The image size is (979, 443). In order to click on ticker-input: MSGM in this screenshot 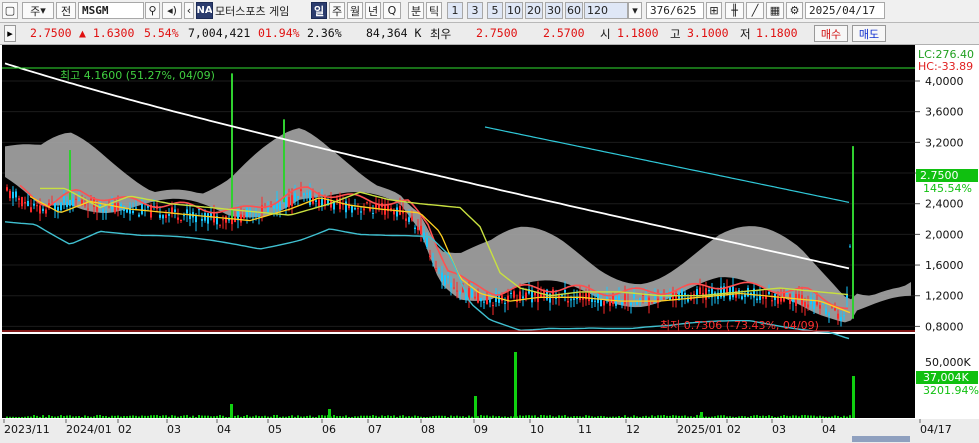, I will do `click(111, 10)`.